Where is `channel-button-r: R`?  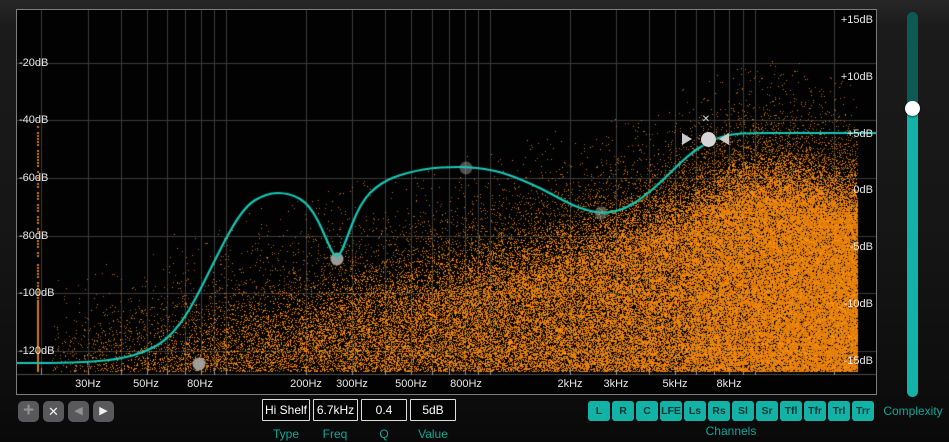 channel-button-r: R is located at coordinates (623, 411).